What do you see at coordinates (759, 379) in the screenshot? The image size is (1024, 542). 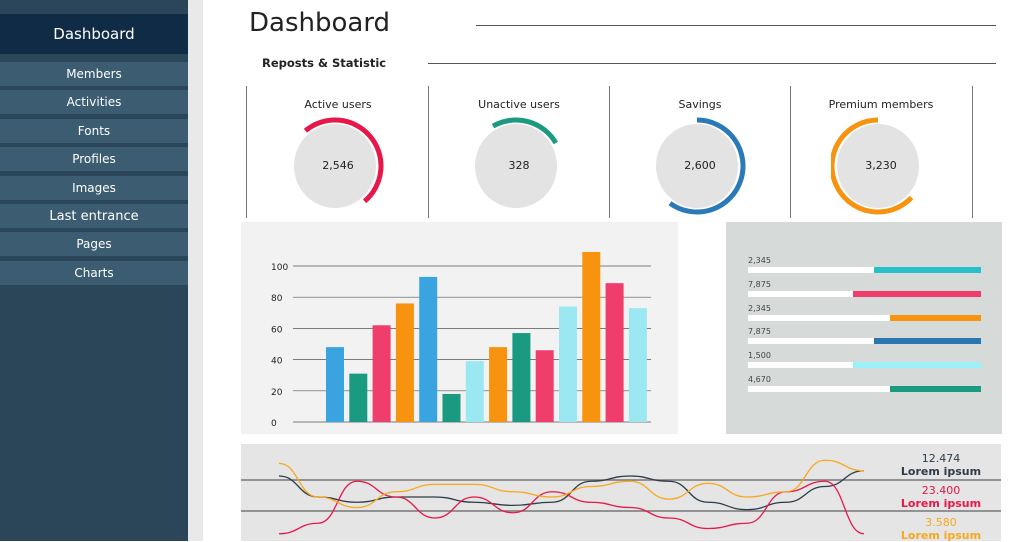 I see `progress-value: 4,670` at bounding box center [759, 379].